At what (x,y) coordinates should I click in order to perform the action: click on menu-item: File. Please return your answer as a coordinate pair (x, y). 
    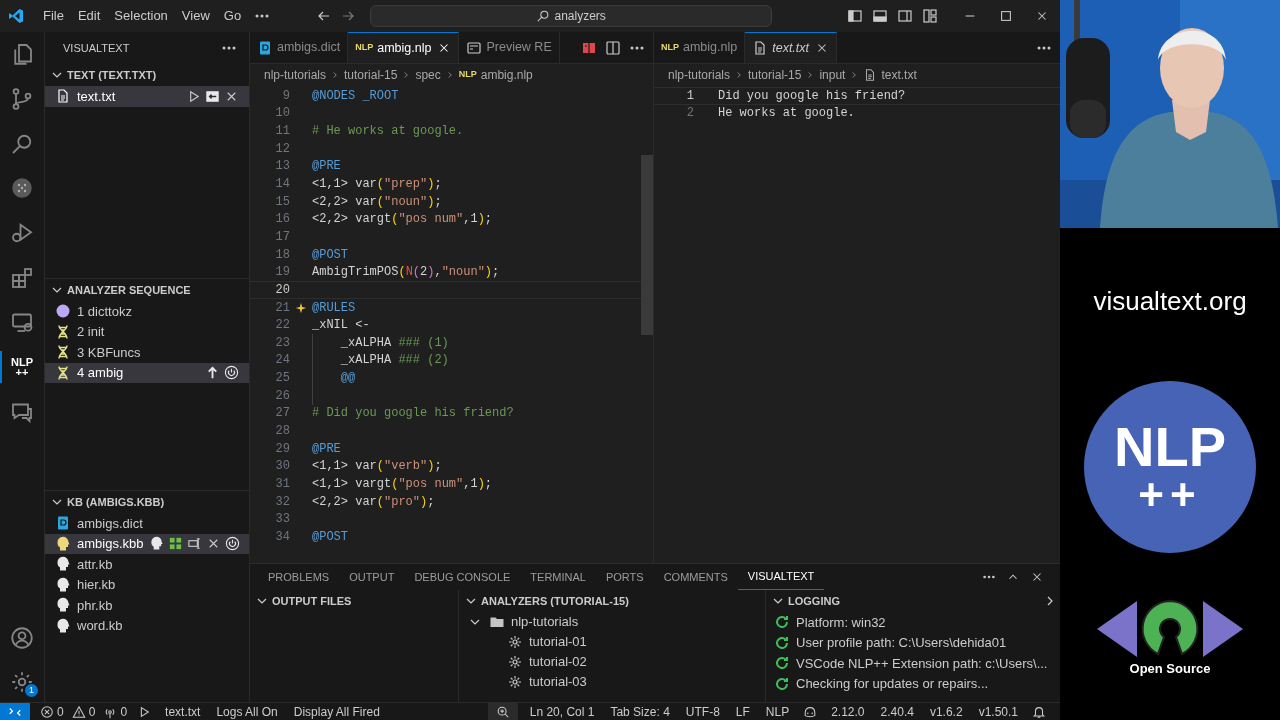
    Looking at the image, I should click on (53, 16).